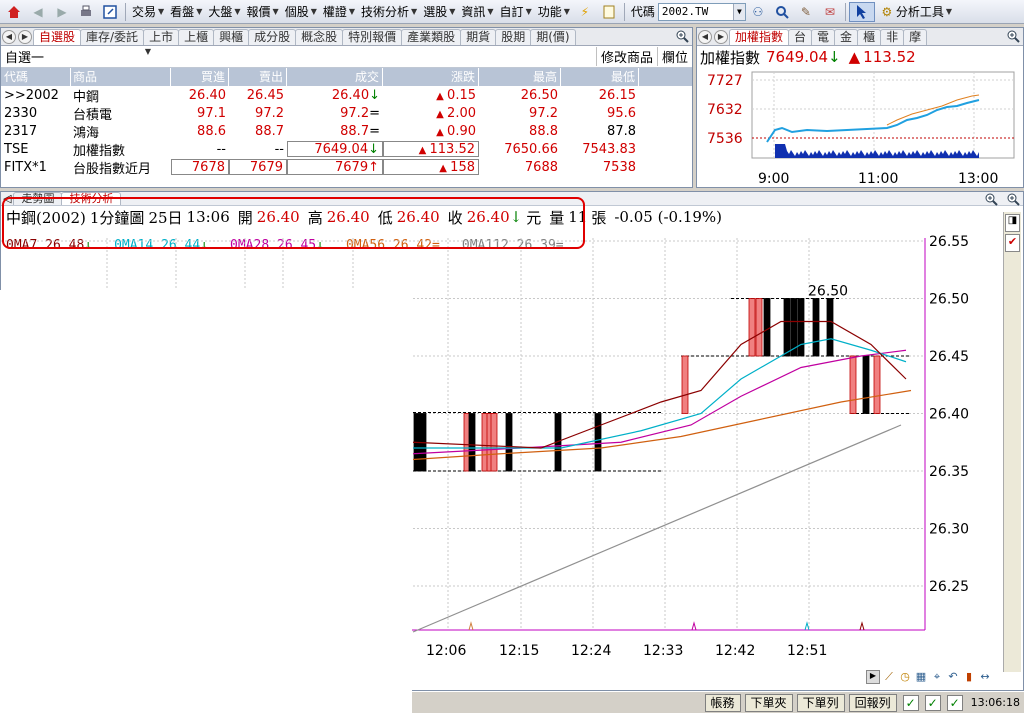 The width and height of the screenshot is (1024, 713). What do you see at coordinates (478, 37) in the screenshot?
I see `tab-watchlist-9: 期貨` at bounding box center [478, 37].